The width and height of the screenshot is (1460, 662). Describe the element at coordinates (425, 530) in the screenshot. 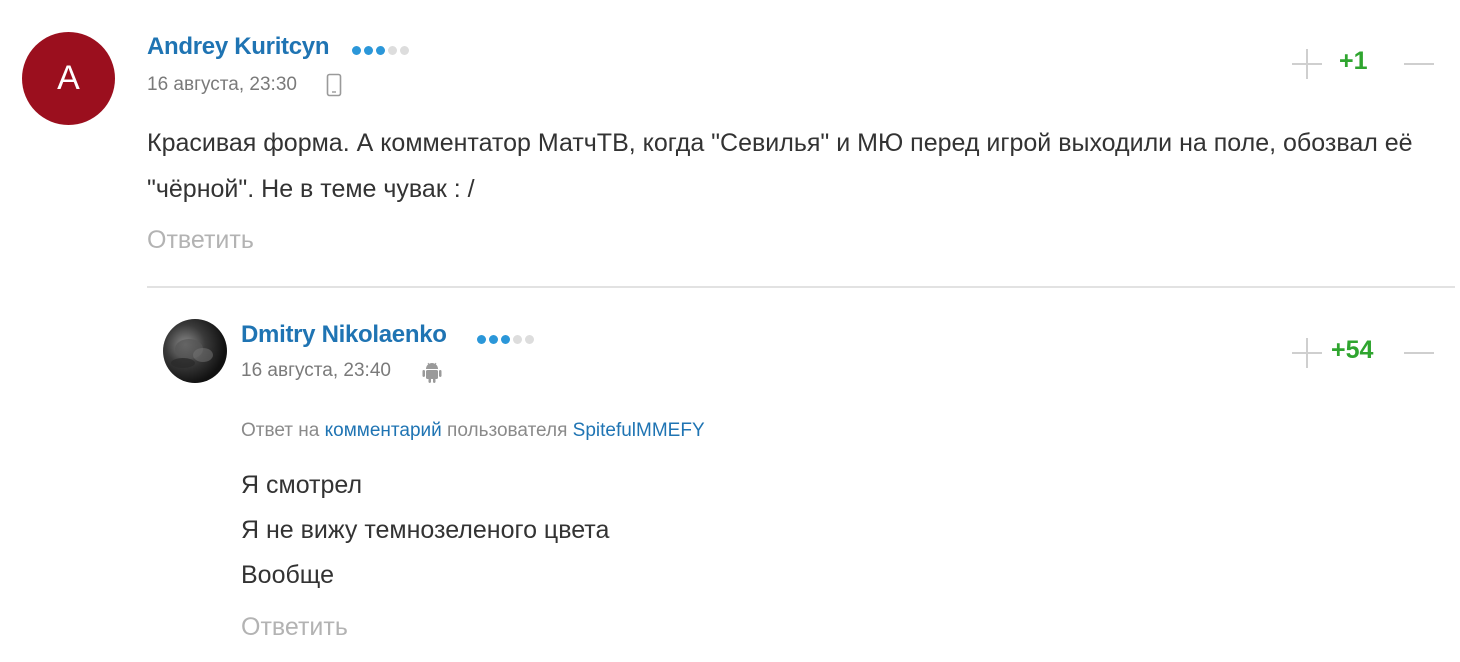

I see `comment-text-line: Я не вижу темнозеленого цвета` at that location.